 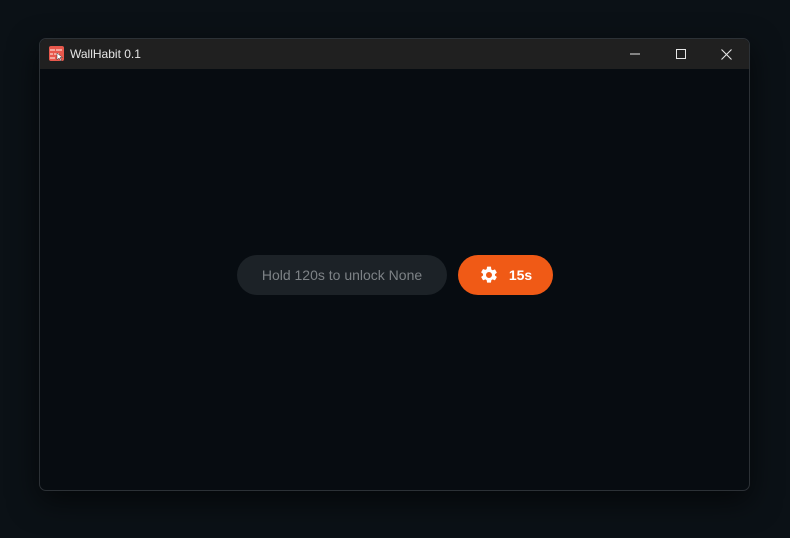 I want to click on hold-to-unlock-label: Hold 120s to unlock None, so click(x=342, y=275).